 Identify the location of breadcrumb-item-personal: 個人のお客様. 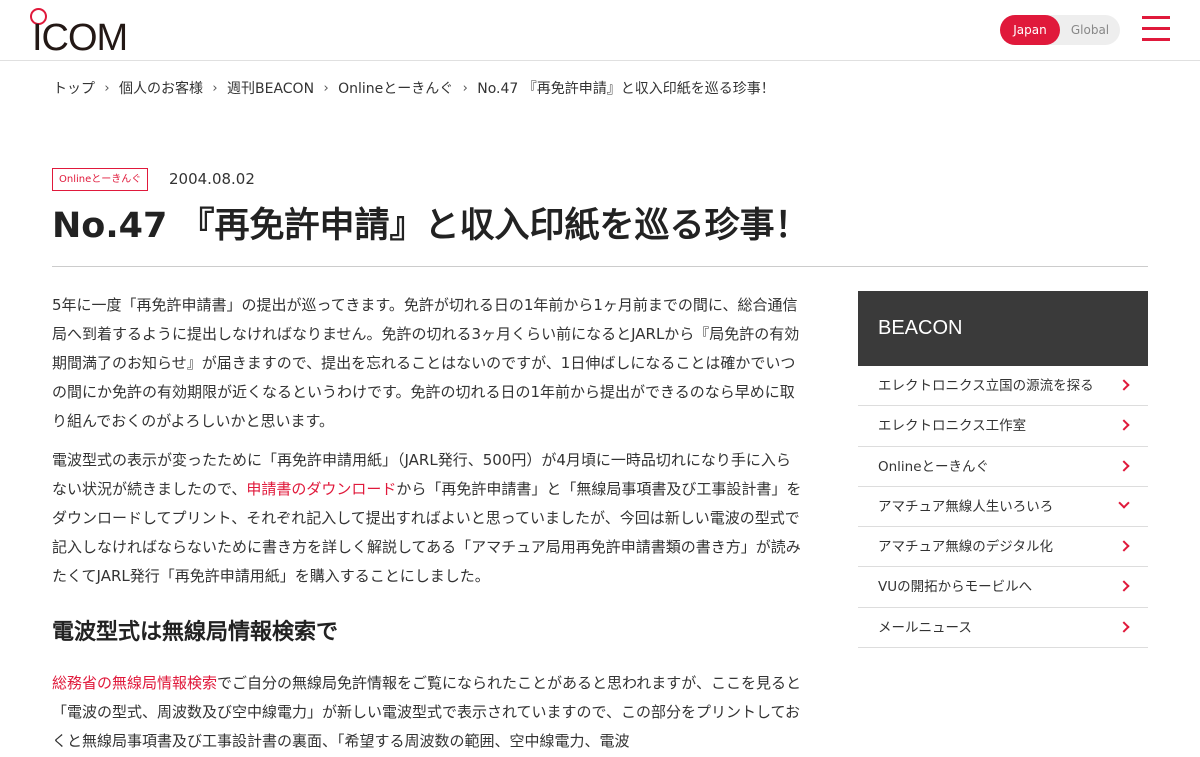
(161, 88).